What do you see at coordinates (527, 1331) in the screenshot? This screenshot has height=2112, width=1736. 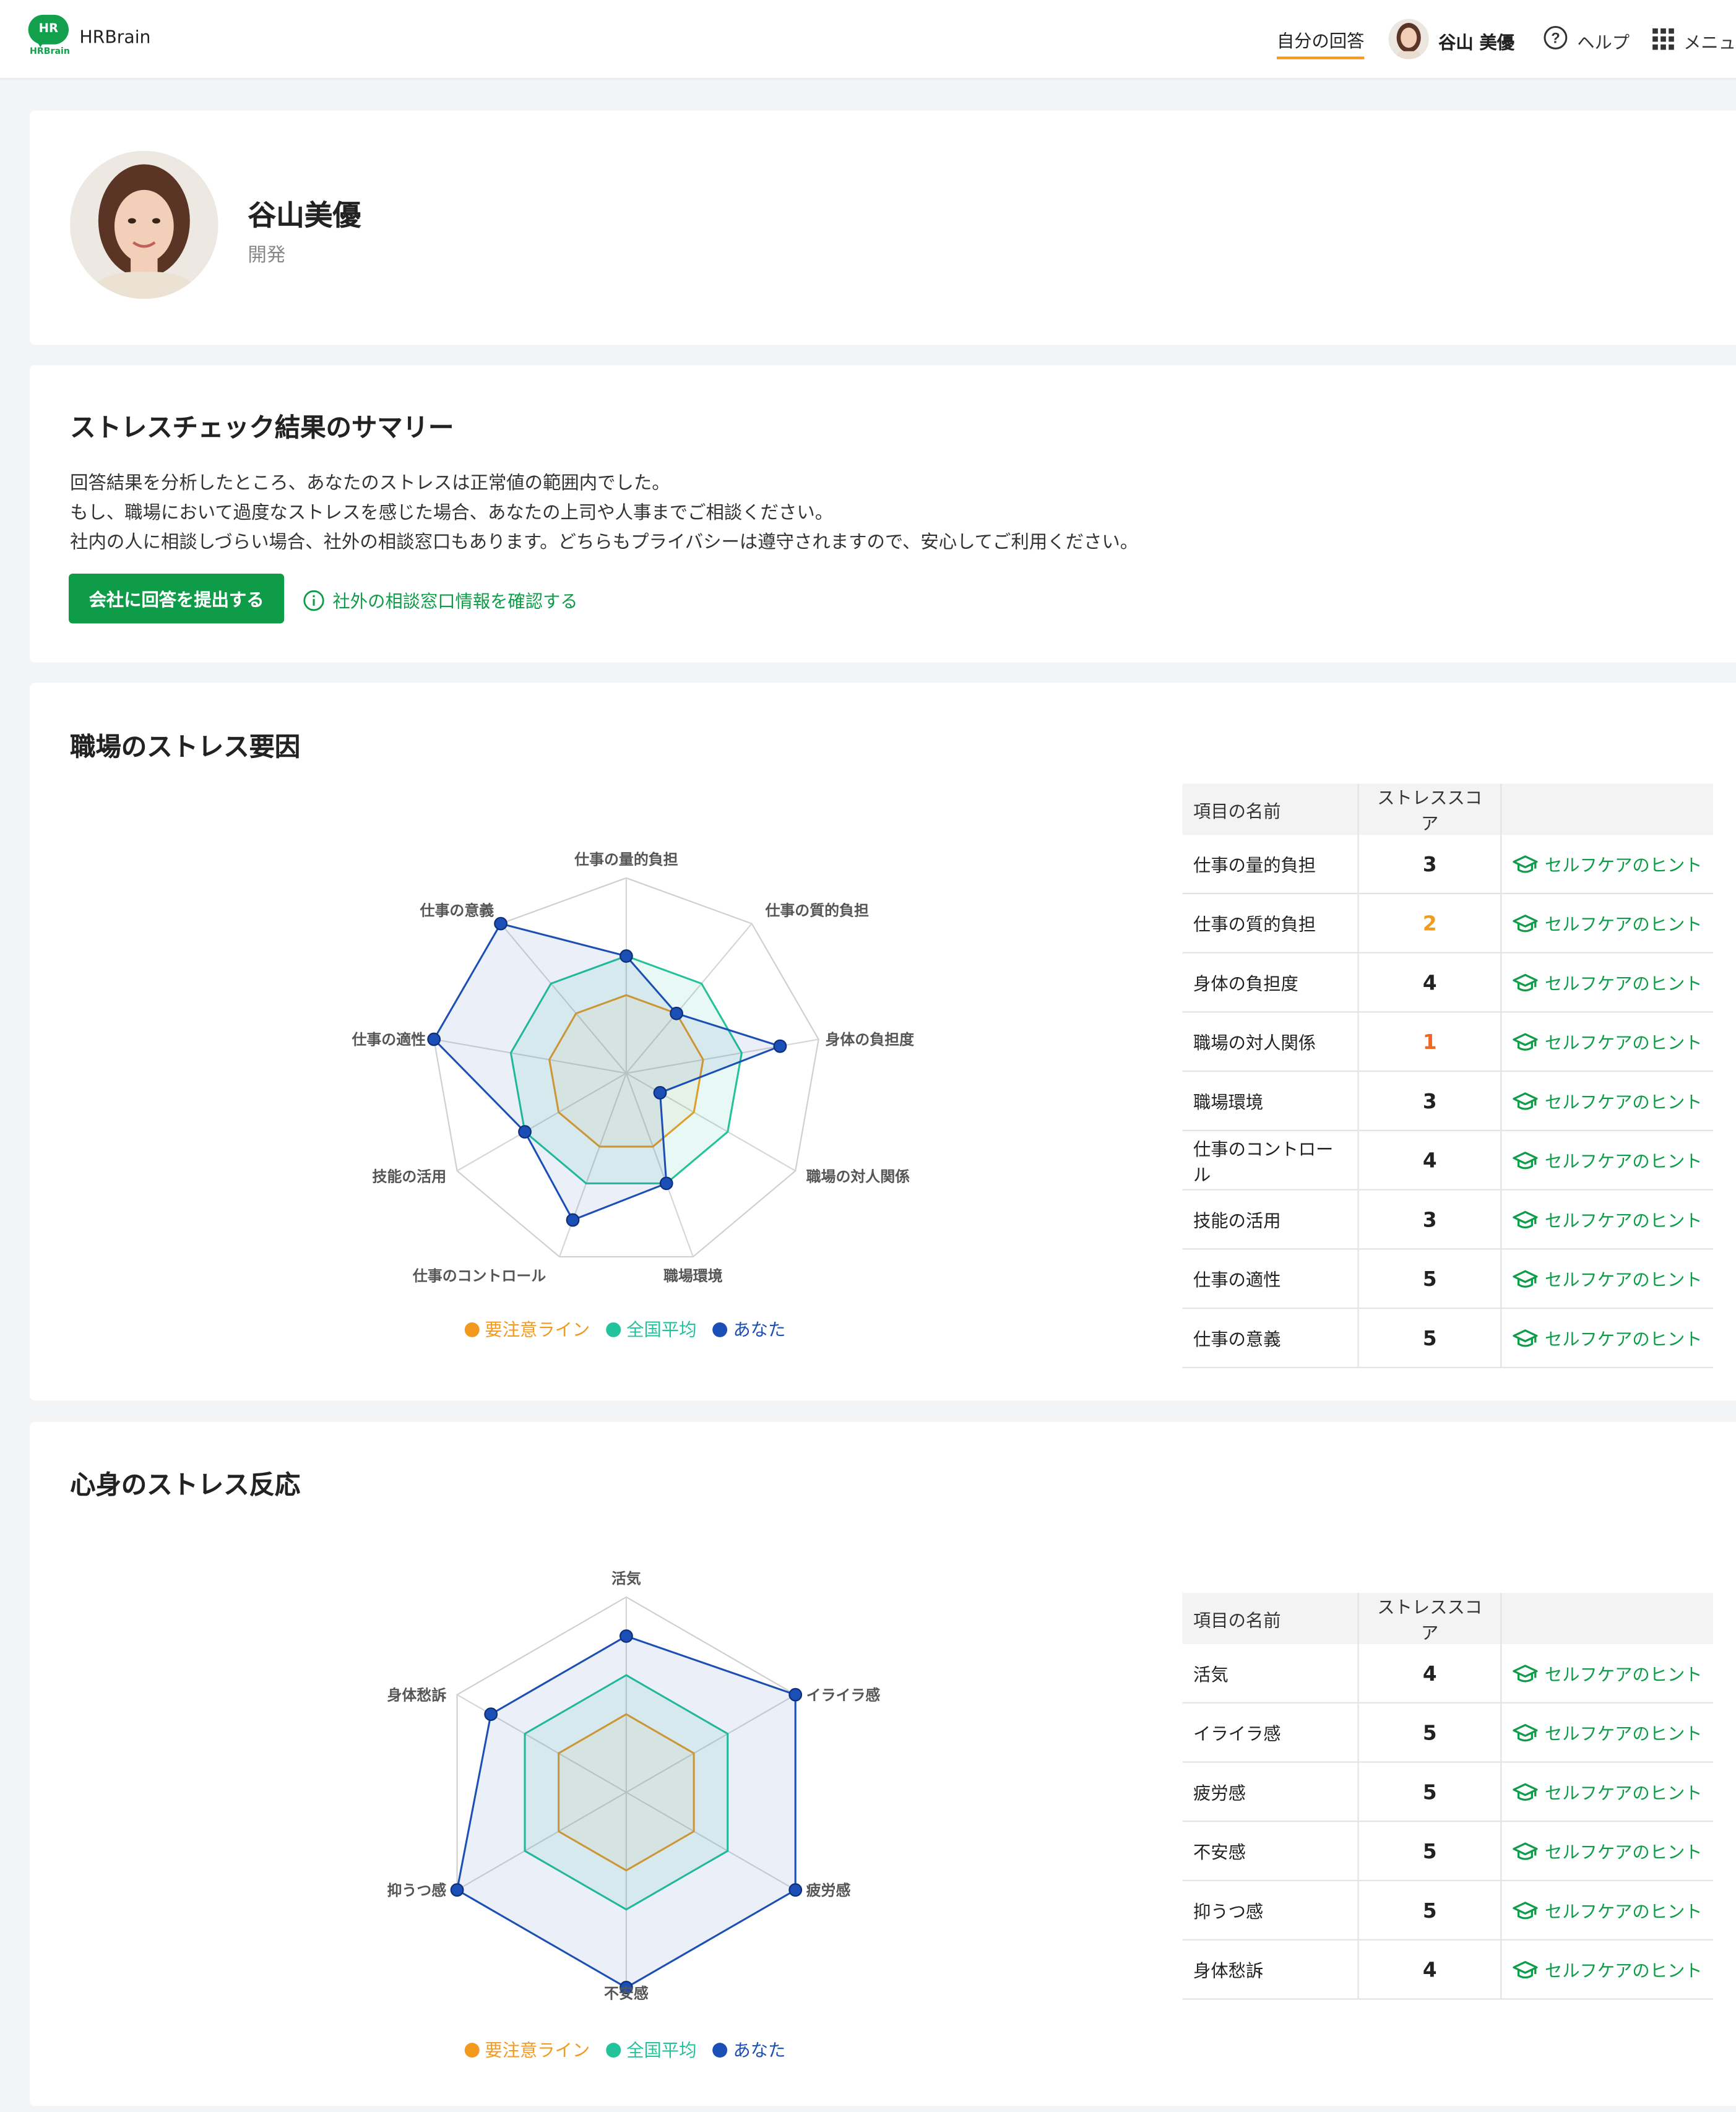 I see `legend-caution: 要注意ライン` at bounding box center [527, 1331].